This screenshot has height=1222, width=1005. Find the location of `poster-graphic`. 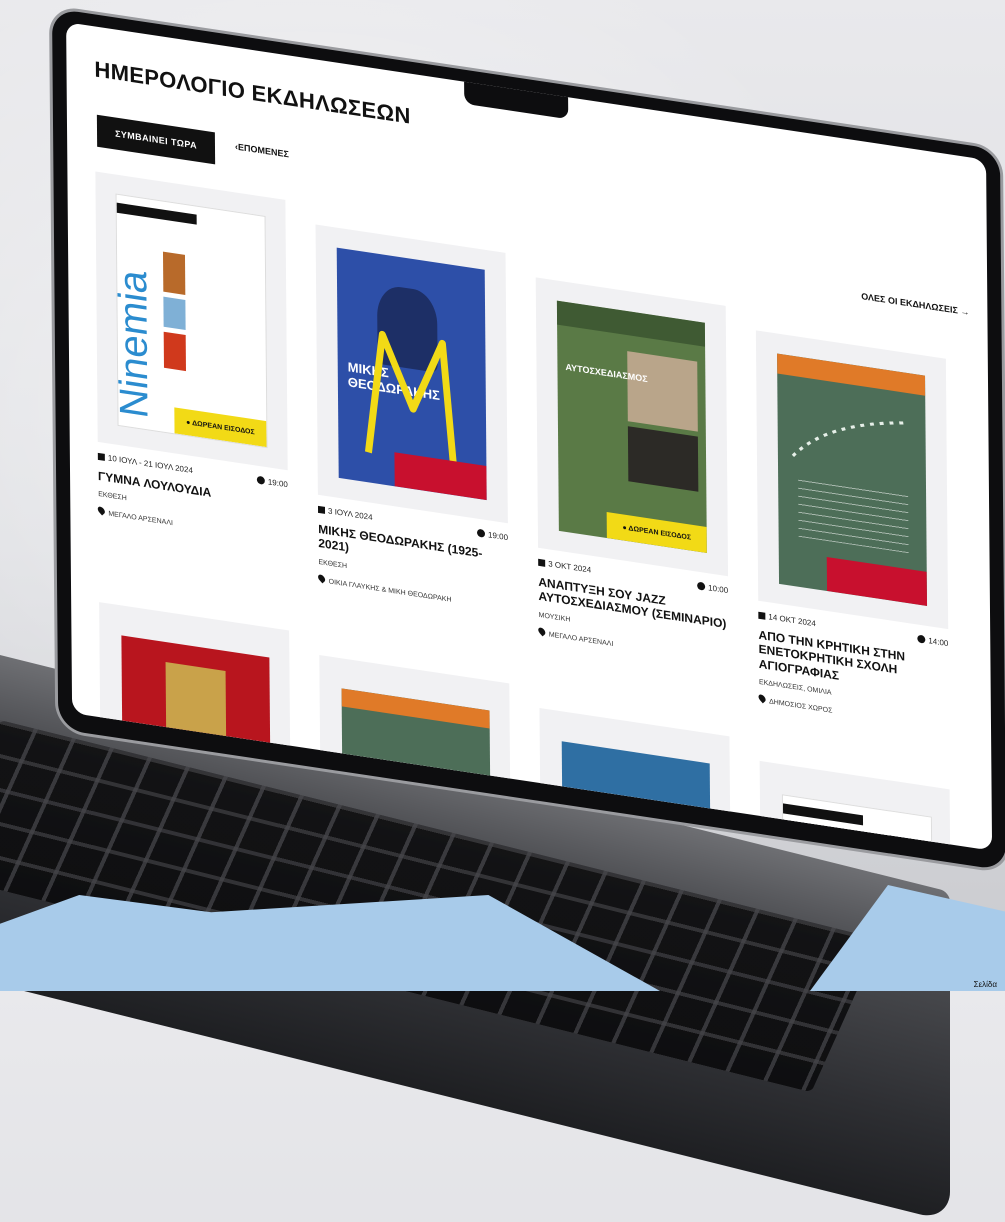

poster-graphic is located at coordinates (410, 398).